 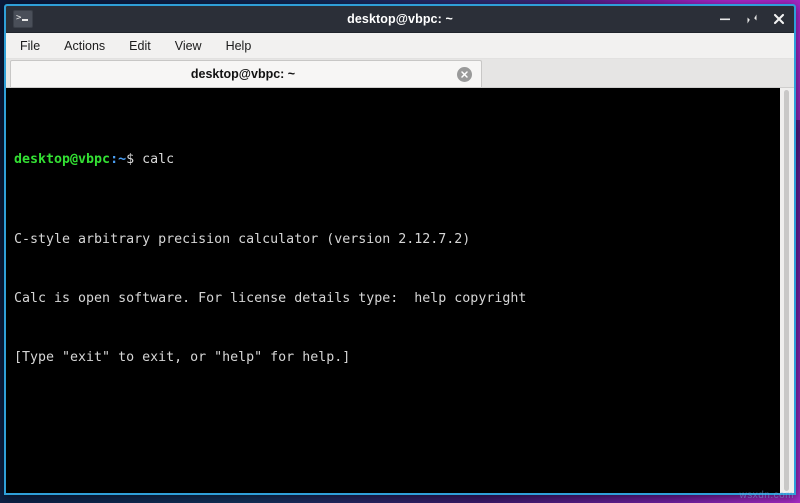 I want to click on close-icon, so click(x=779, y=19).